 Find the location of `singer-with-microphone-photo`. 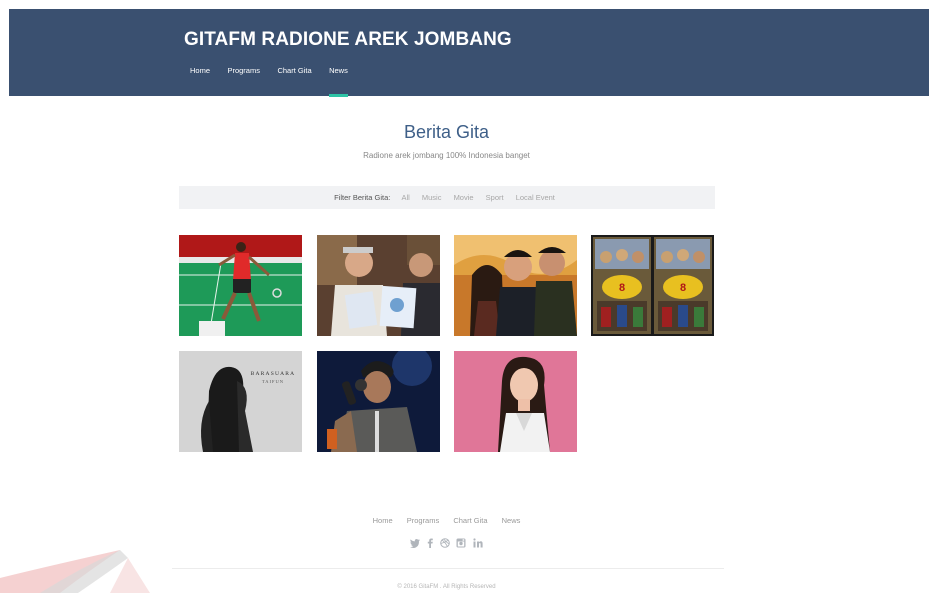

singer-with-microphone-photo is located at coordinates (378, 401).